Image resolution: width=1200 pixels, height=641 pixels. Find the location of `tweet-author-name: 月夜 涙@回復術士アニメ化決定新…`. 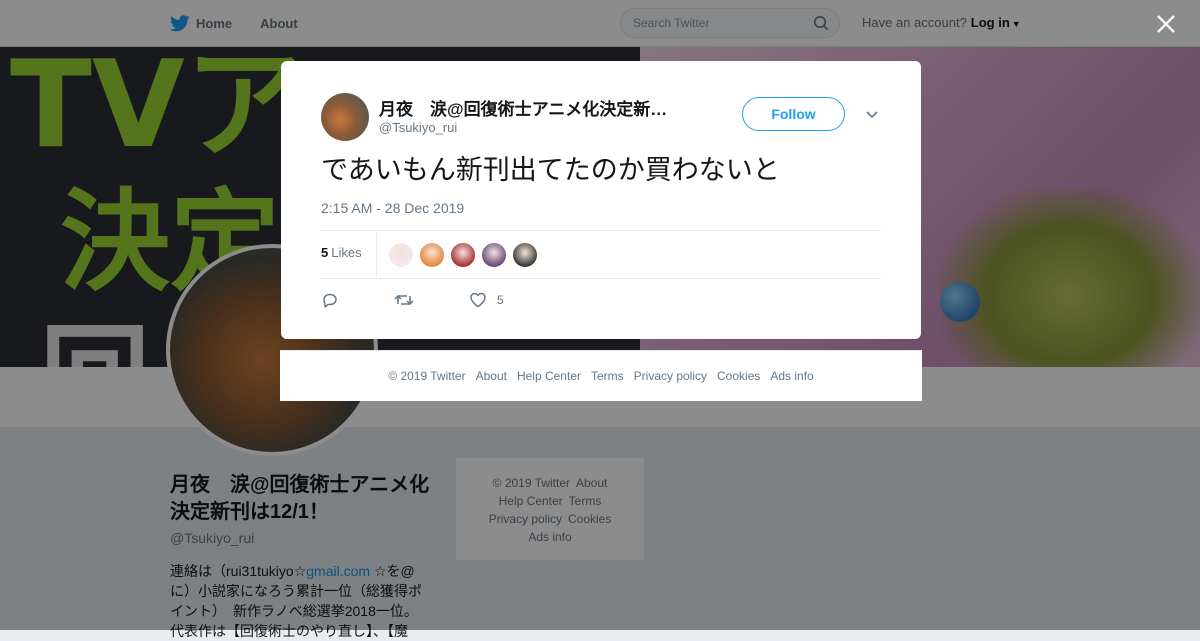

tweet-author-name: 月夜 涙@回復術士アニメ化決定新… is located at coordinates (534, 107).